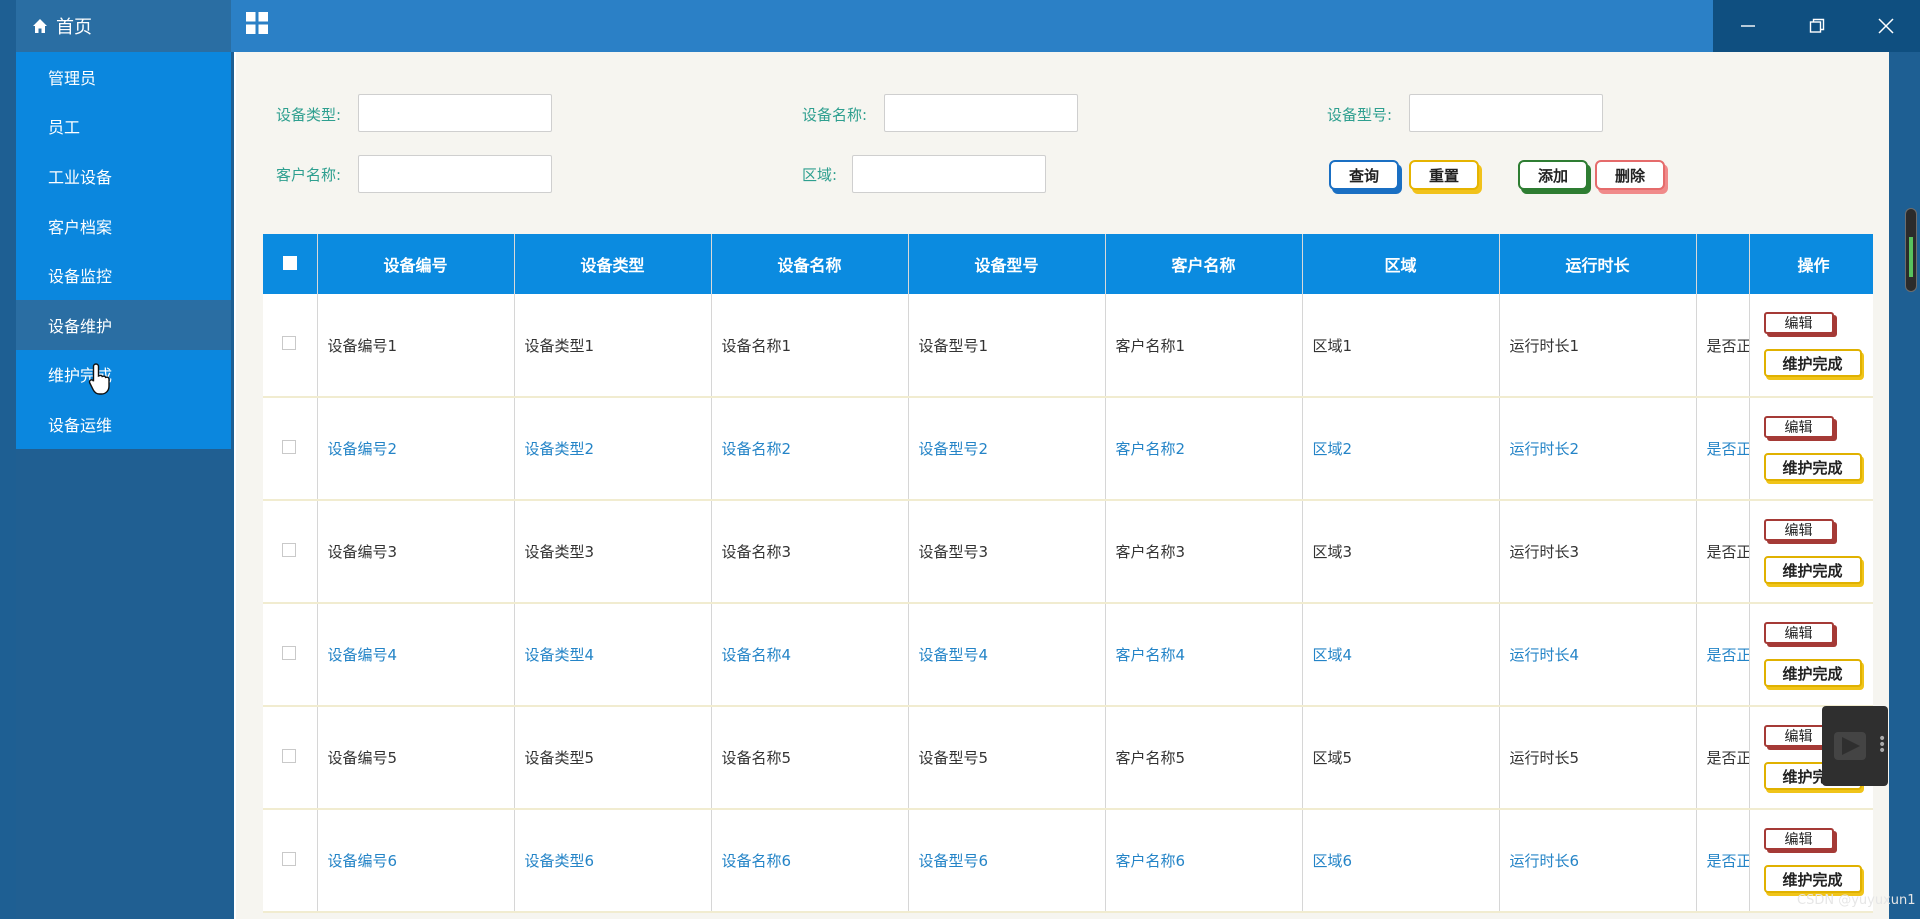 This screenshot has height=919, width=1920. What do you see at coordinates (416, 552) in the screenshot?
I see `cell-device-id: 设备编号3` at bounding box center [416, 552].